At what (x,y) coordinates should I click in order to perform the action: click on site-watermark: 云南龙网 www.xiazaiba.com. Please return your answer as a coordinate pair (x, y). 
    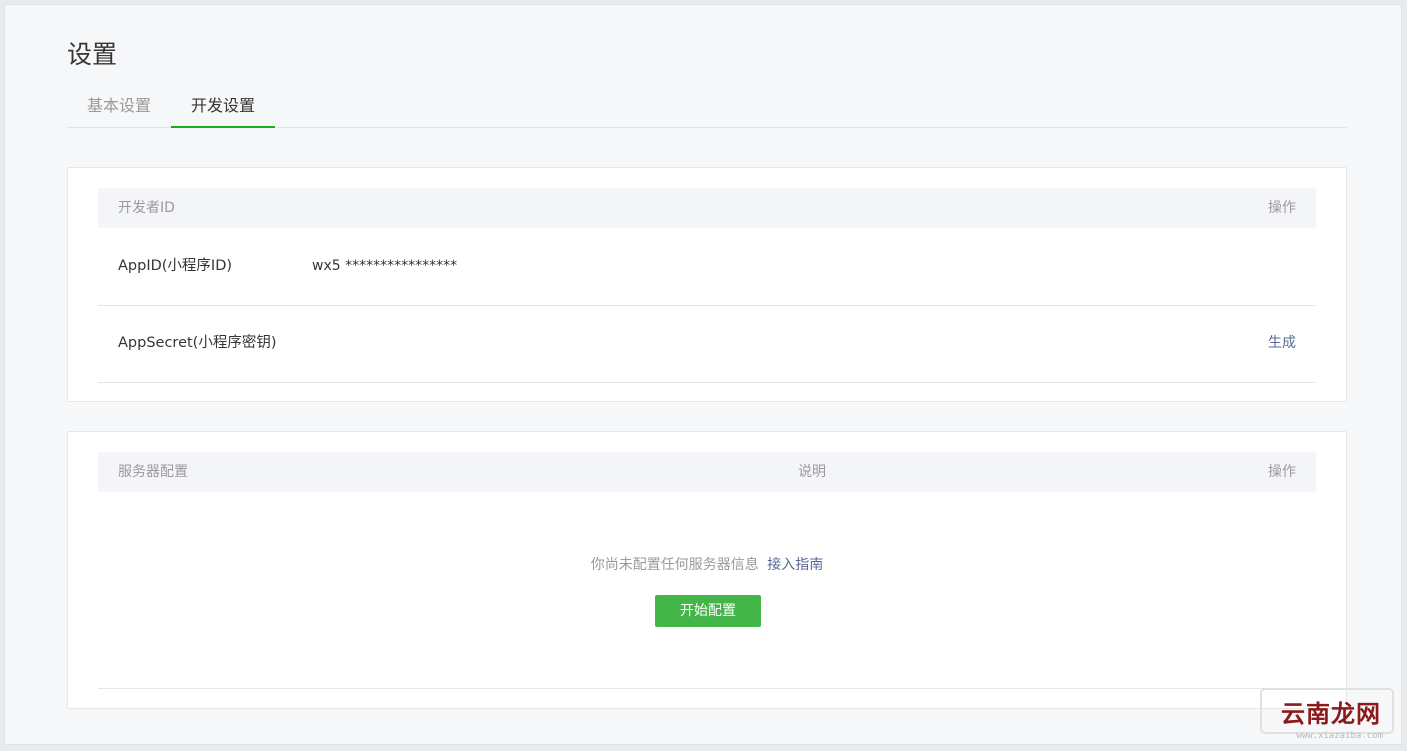
    Looking at the image, I should click on (1327, 713).